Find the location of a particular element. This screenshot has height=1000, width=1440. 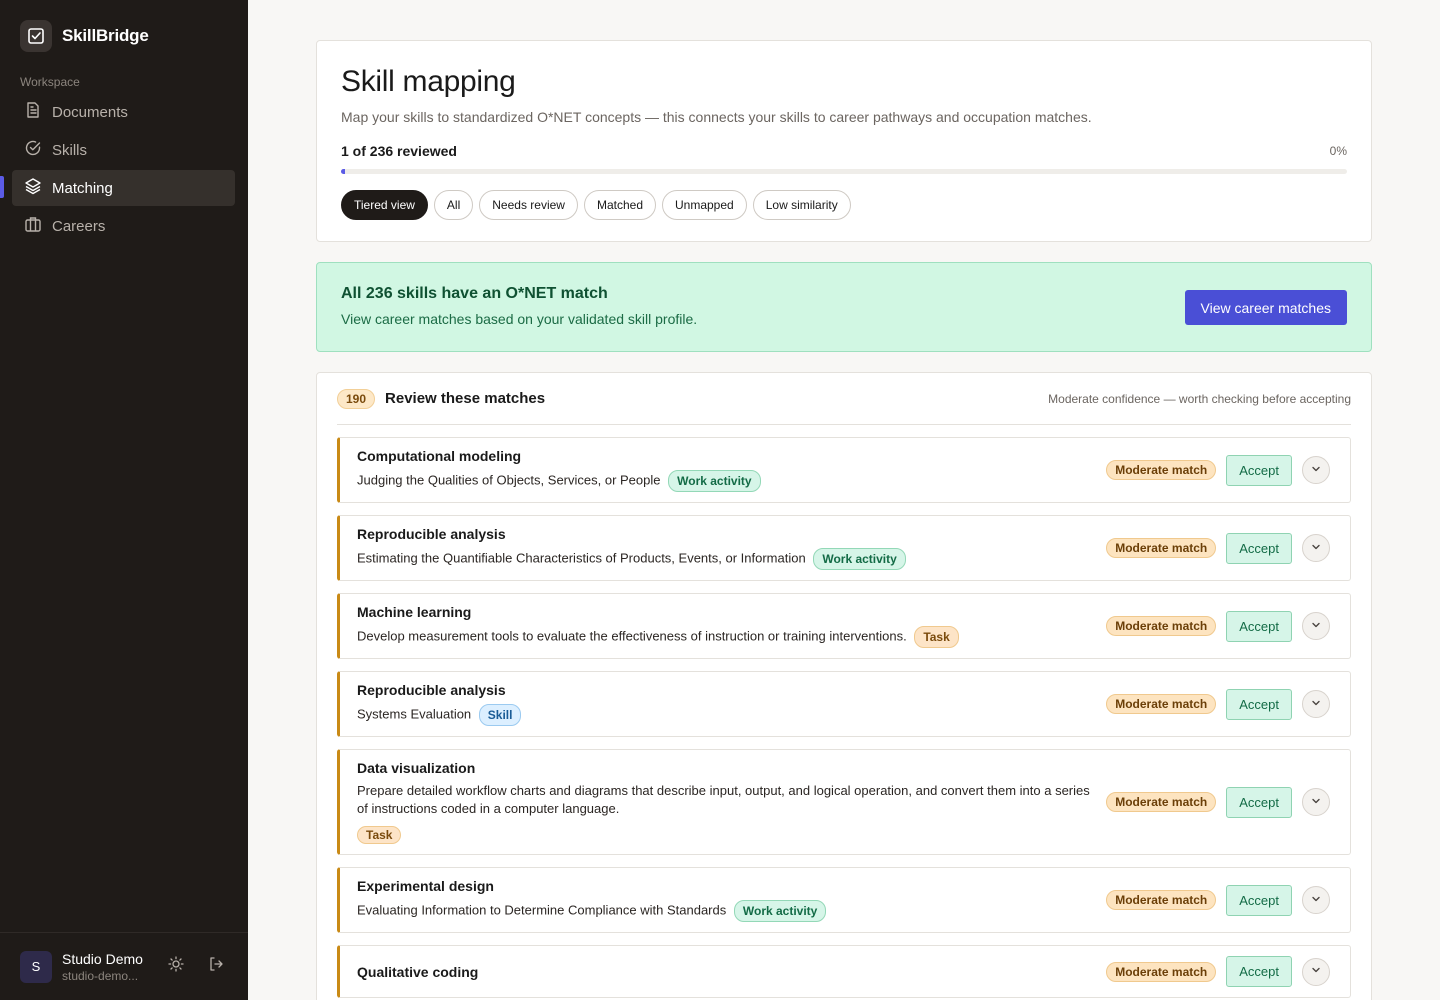

filter-needs-review: Needs review is located at coordinates (528, 205).